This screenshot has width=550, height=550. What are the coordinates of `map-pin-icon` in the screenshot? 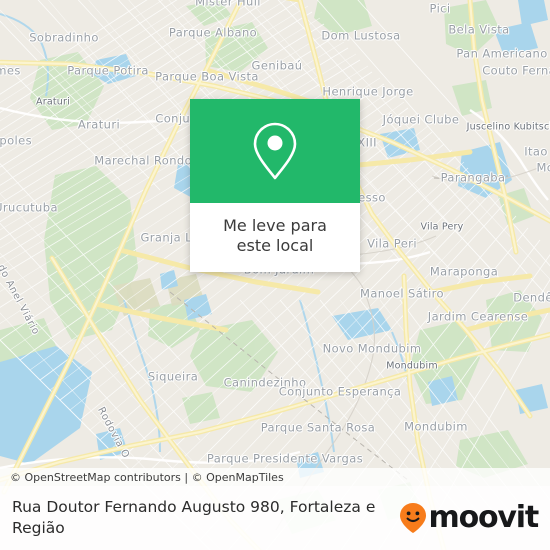 It's located at (275, 151).